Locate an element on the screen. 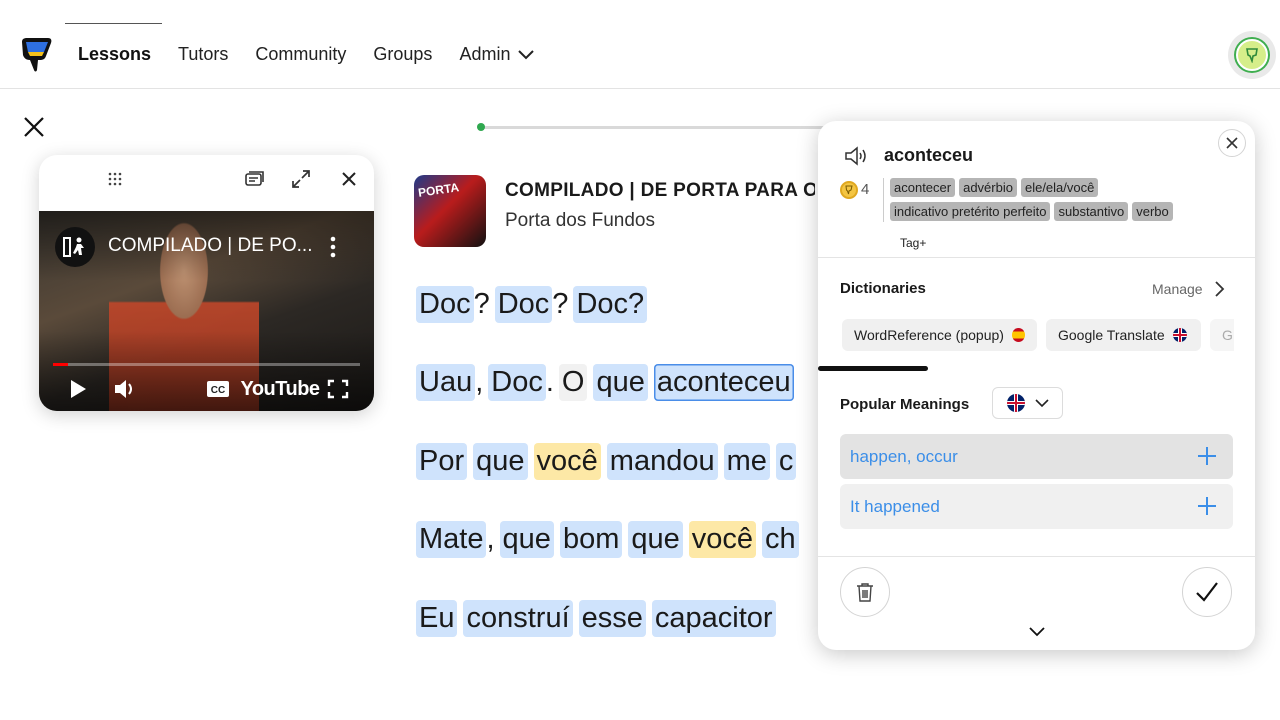 The height and width of the screenshot is (720, 1280). close-icon is located at coordinates (1232, 143).